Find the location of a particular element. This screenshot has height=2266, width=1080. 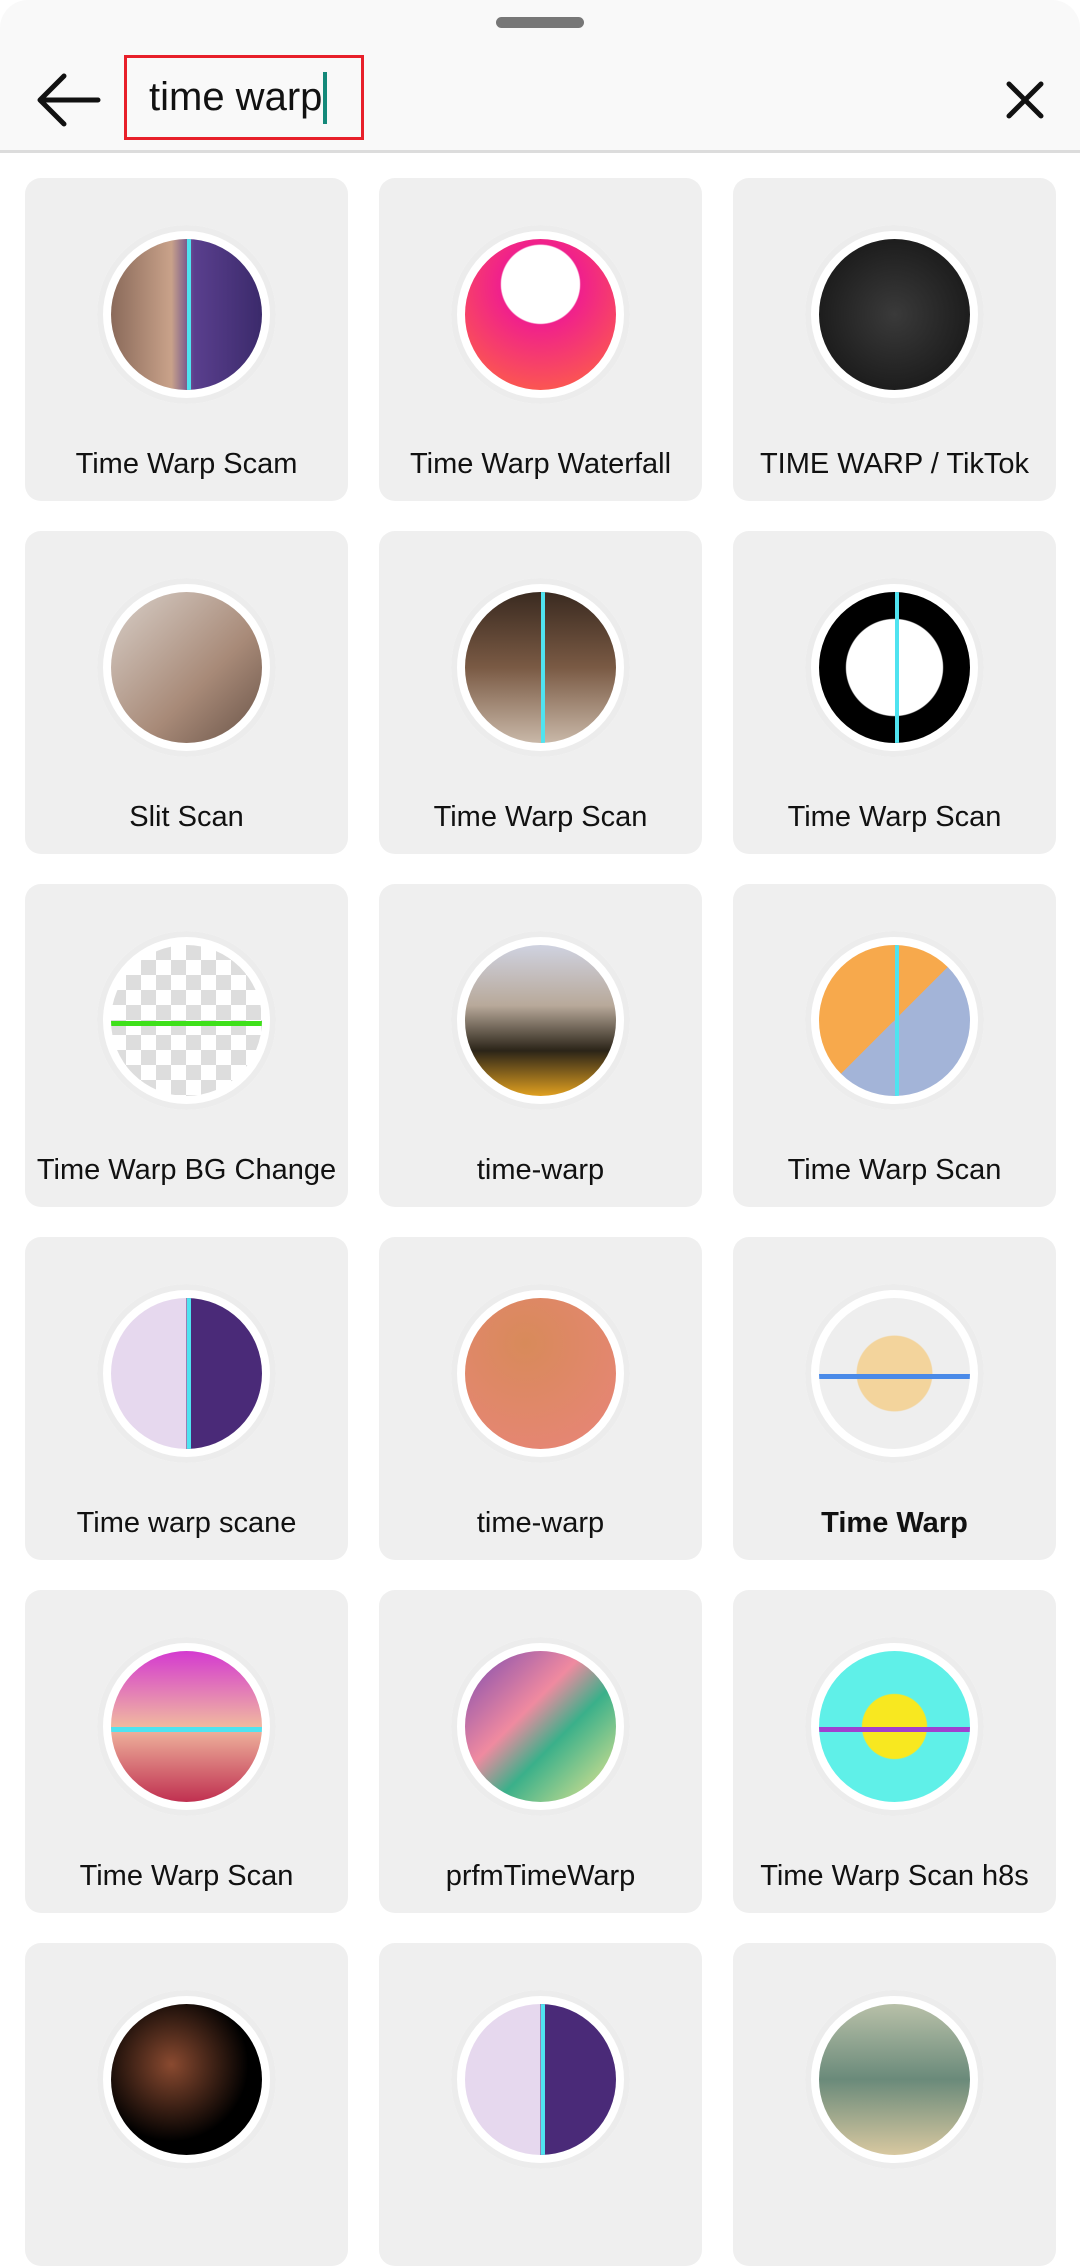

purple-face-thumbnail is located at coordinates (186, 1373).